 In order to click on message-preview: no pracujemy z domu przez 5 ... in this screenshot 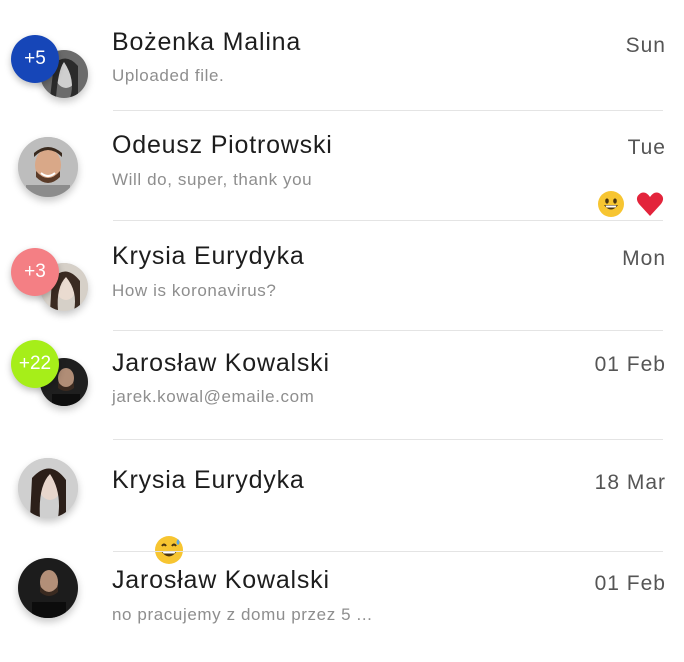, I will do `click(242, 614)`.